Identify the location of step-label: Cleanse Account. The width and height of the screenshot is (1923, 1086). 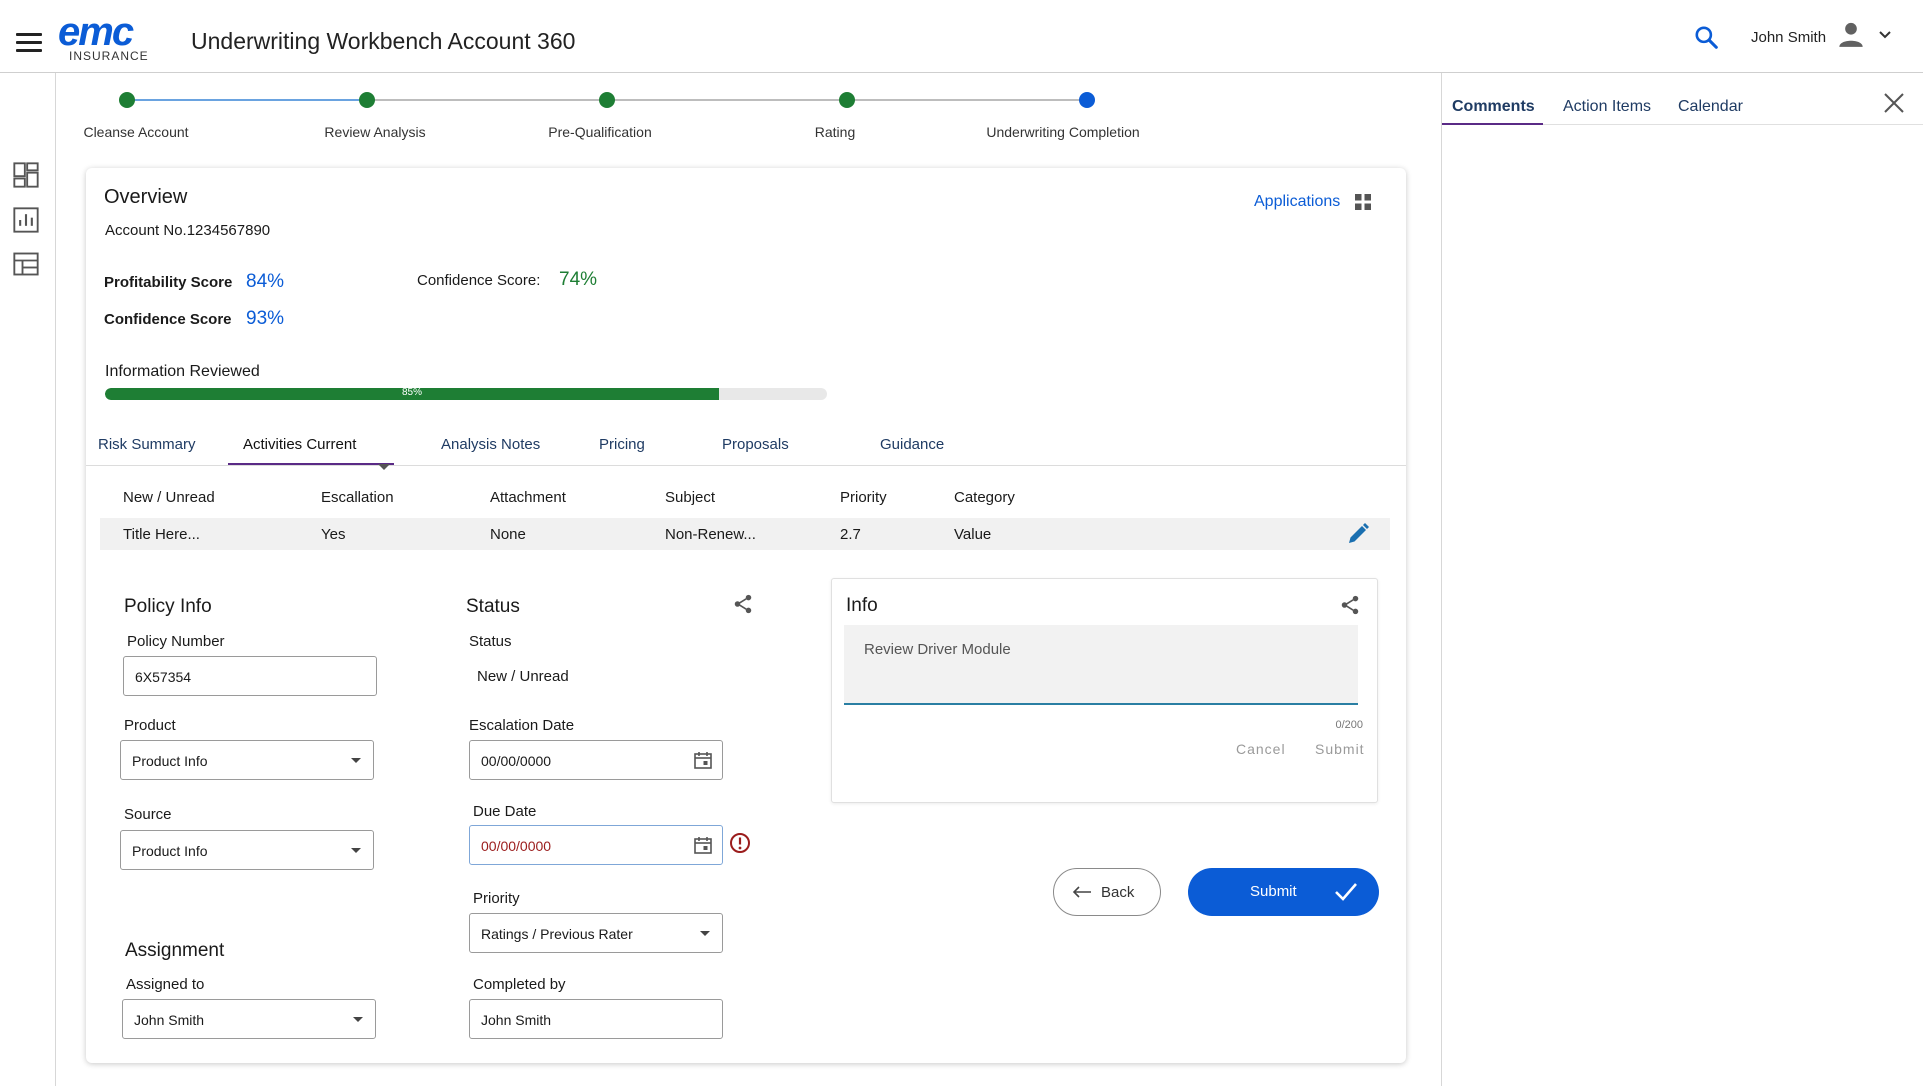
(135, 132).